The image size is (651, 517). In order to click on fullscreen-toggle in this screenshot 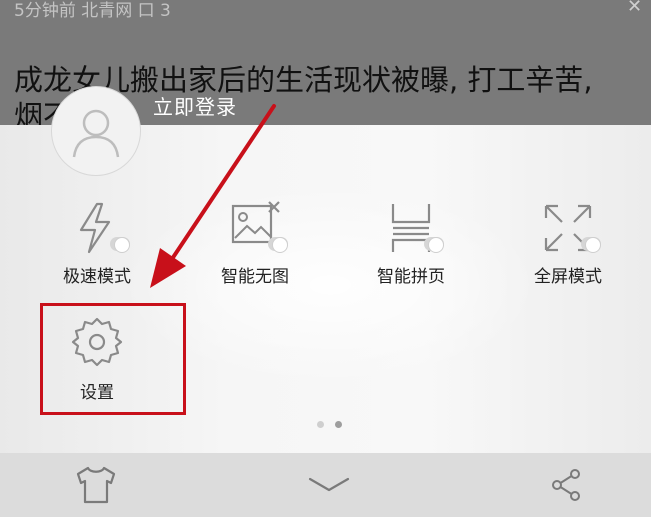, I will do `click(591, 245)`.